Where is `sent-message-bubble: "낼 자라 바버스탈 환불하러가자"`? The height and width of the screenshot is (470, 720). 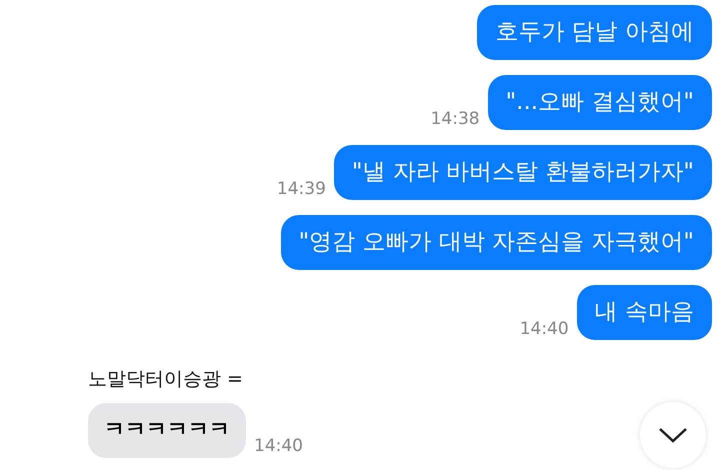
sent-message-bubble: "낼 자라 바버스탈 환불하러가자" is located at coordinates (523, 172).